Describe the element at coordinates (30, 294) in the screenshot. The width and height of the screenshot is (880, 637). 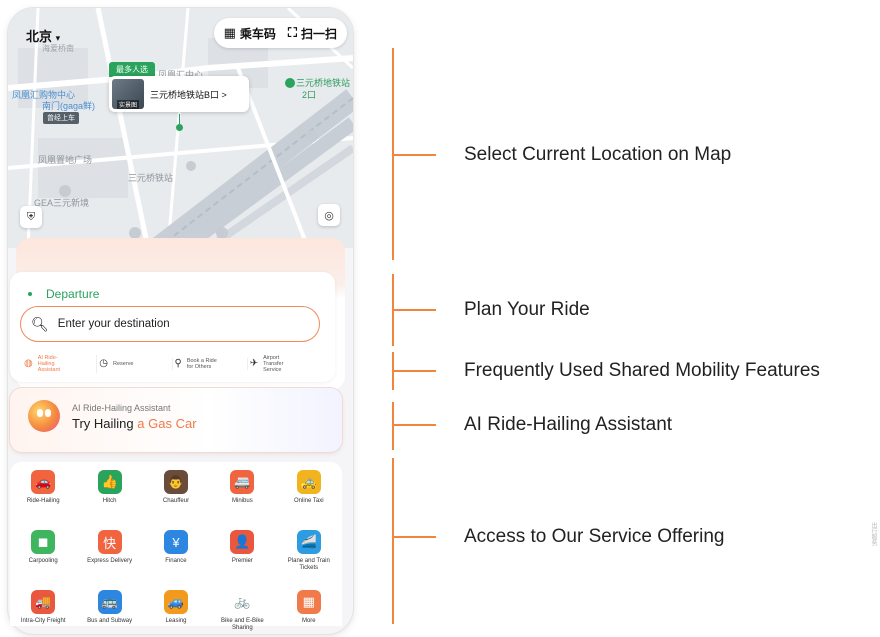
I see `departure-dot-icon` at that location.